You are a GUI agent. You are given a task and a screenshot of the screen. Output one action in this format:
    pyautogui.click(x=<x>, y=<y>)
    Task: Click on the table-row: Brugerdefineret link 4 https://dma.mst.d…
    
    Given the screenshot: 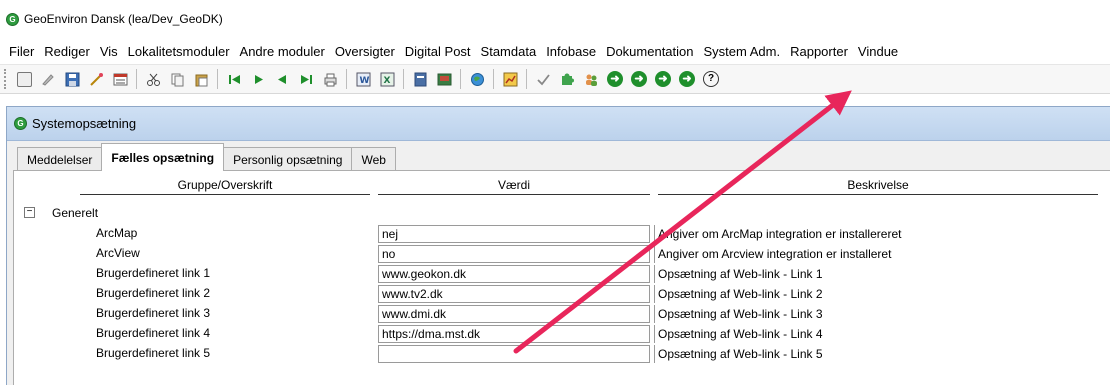 What is the action you would take?
    pyautogui.click(x=562, y=333)
    